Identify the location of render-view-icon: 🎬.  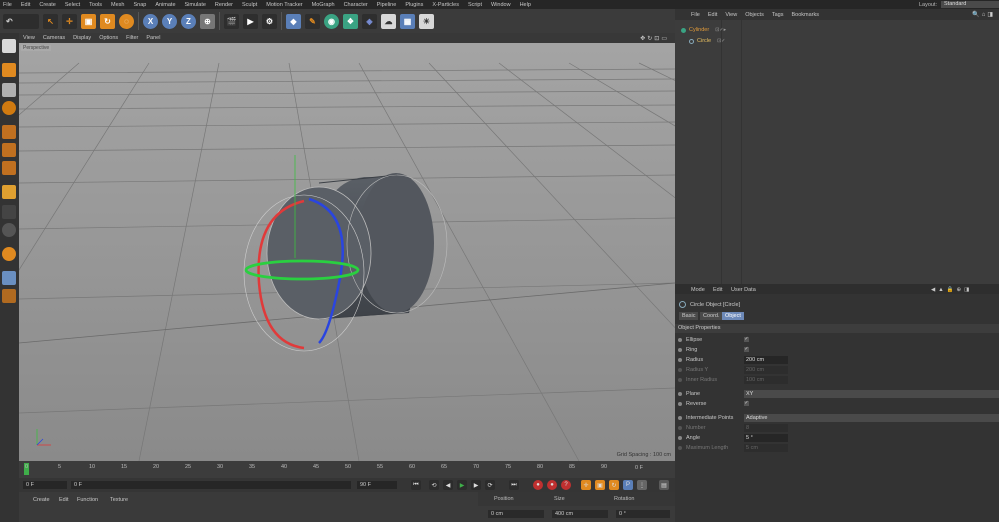
(231, 21).